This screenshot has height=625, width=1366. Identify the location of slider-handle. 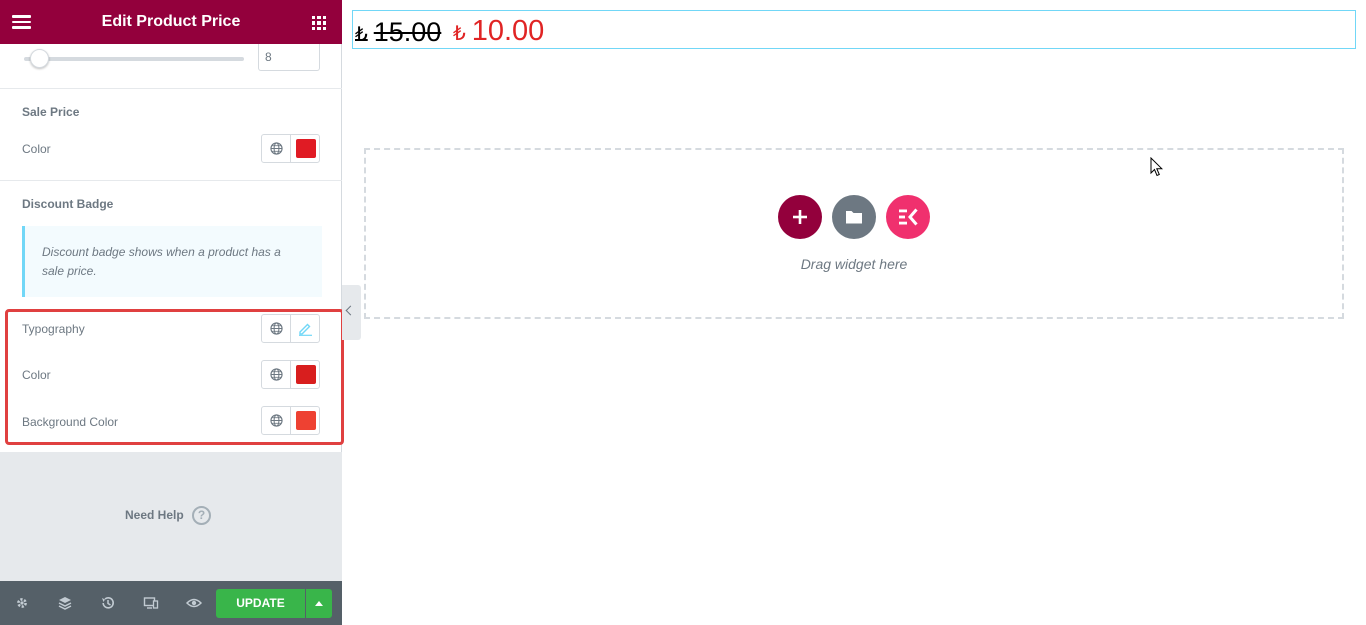
(39, 58).